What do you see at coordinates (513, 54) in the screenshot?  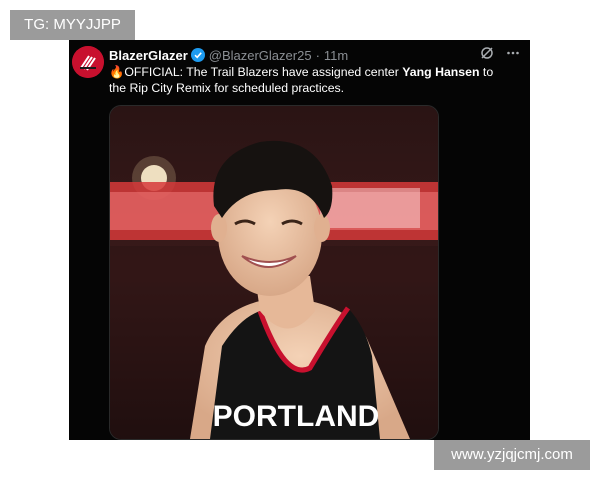 I see `more-options-icon` at bounding box center [513, 54].